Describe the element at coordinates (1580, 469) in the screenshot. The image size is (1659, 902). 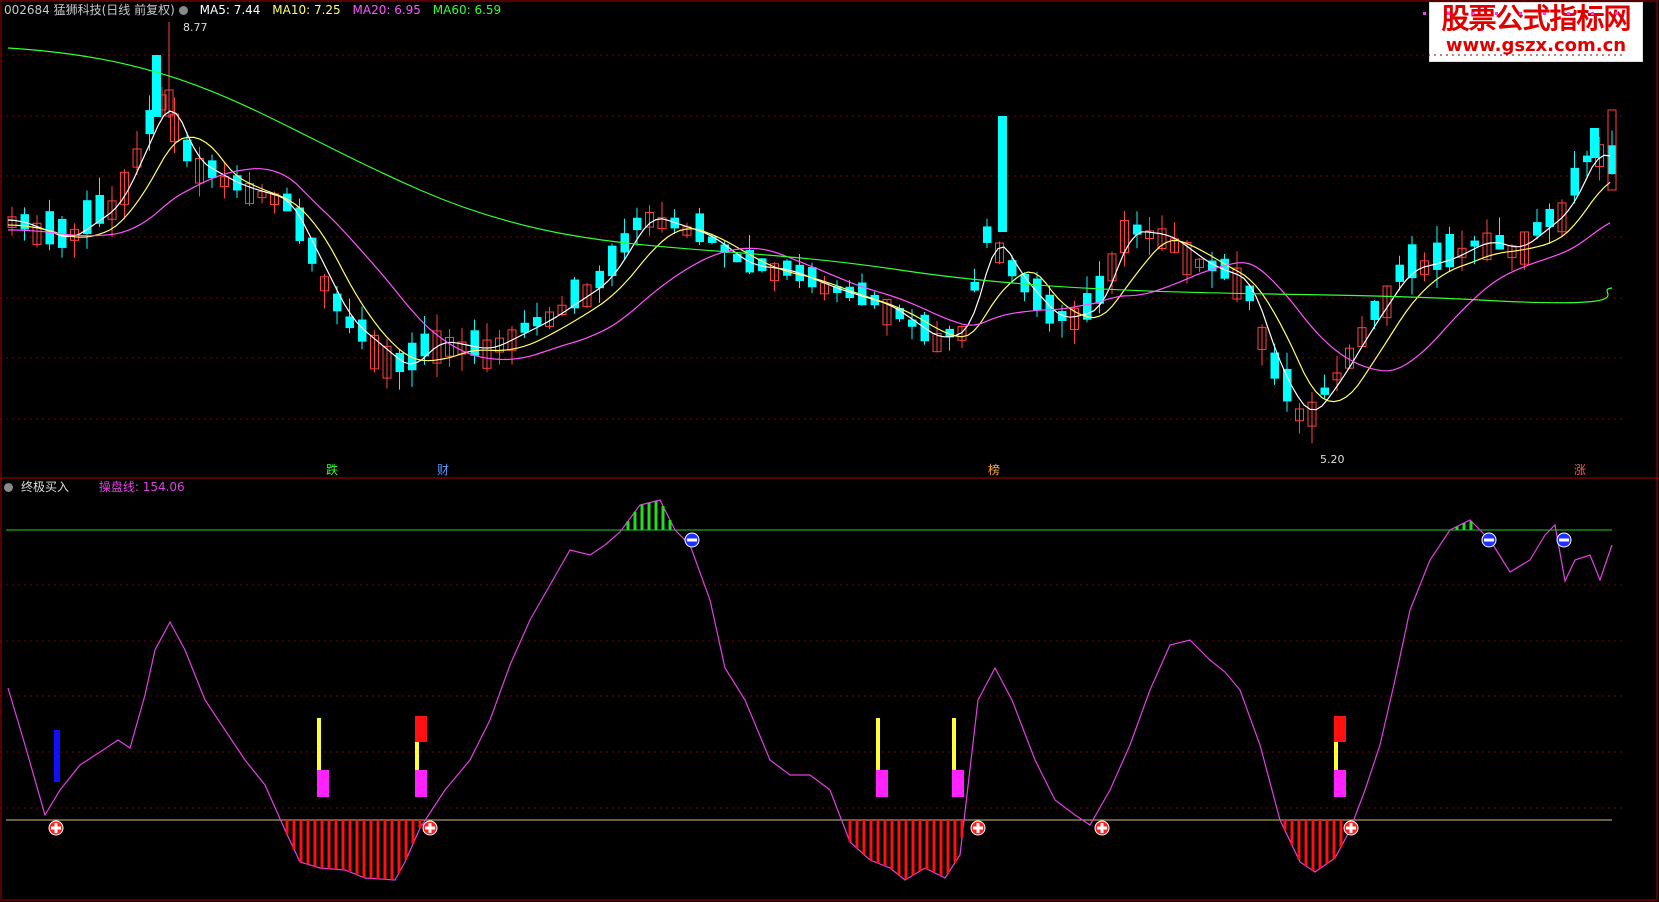
I see `event-marker: 涨` at that location.